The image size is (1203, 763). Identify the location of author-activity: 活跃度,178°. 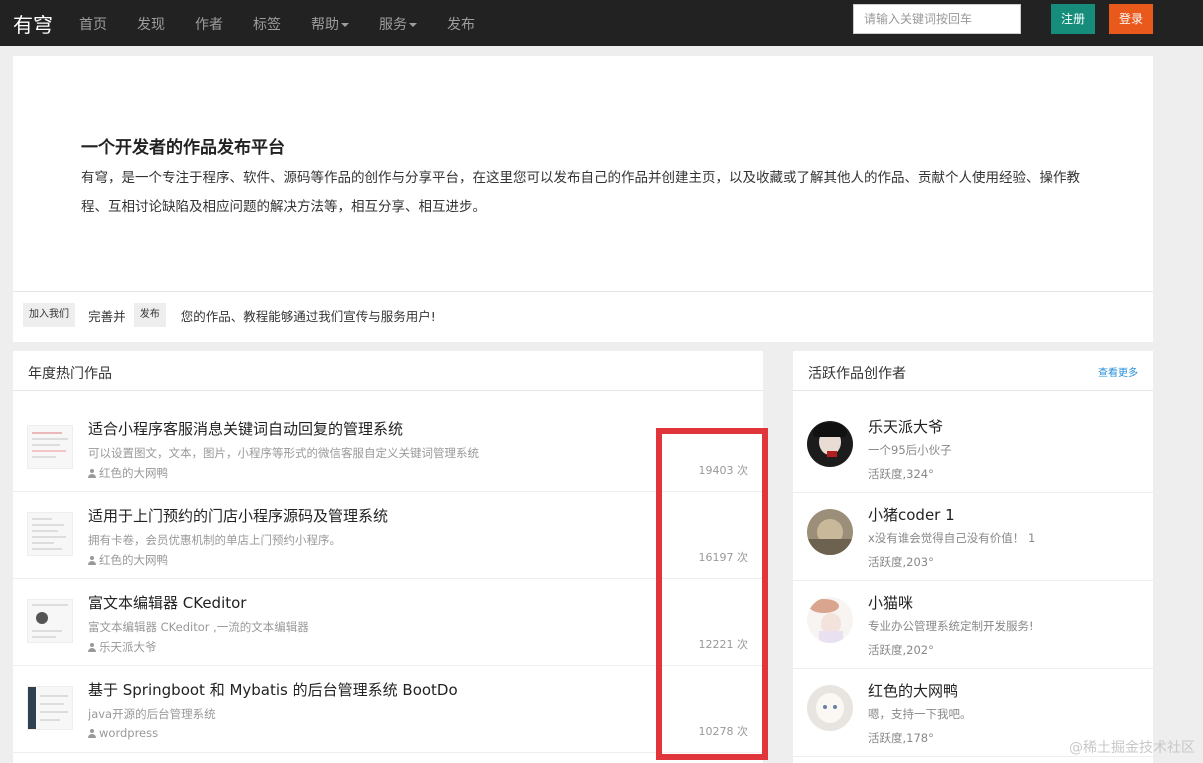
(901, 738).